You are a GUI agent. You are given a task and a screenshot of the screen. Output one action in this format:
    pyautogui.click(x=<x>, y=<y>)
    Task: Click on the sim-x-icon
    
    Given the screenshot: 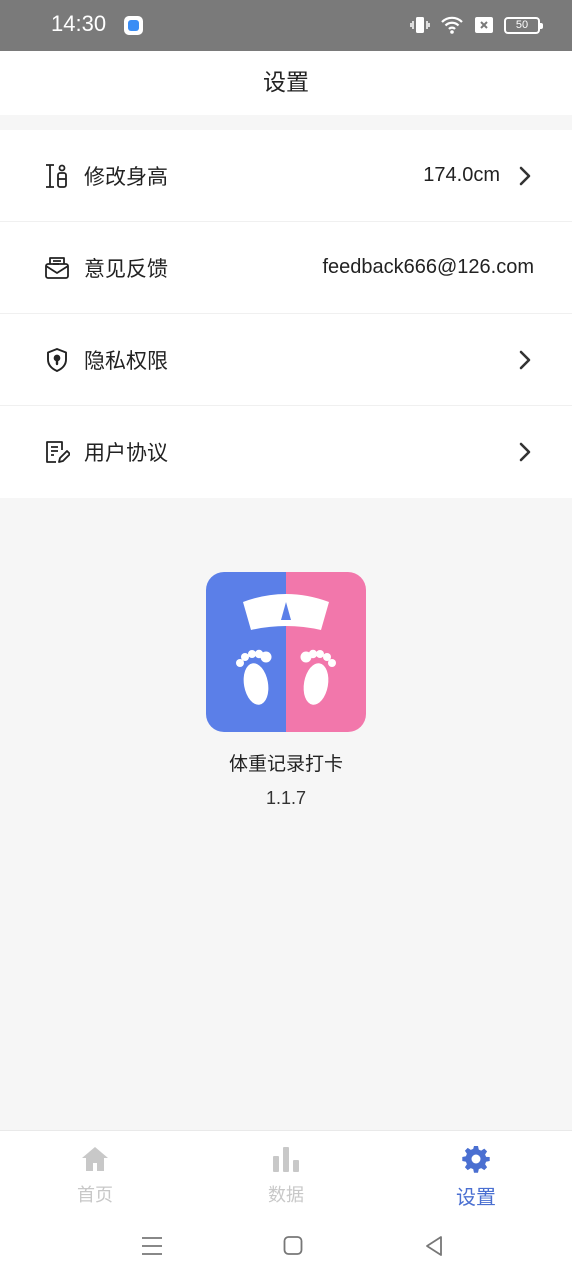 What is the action you would take?
    pyautogui.click(x=484, y=25)
    